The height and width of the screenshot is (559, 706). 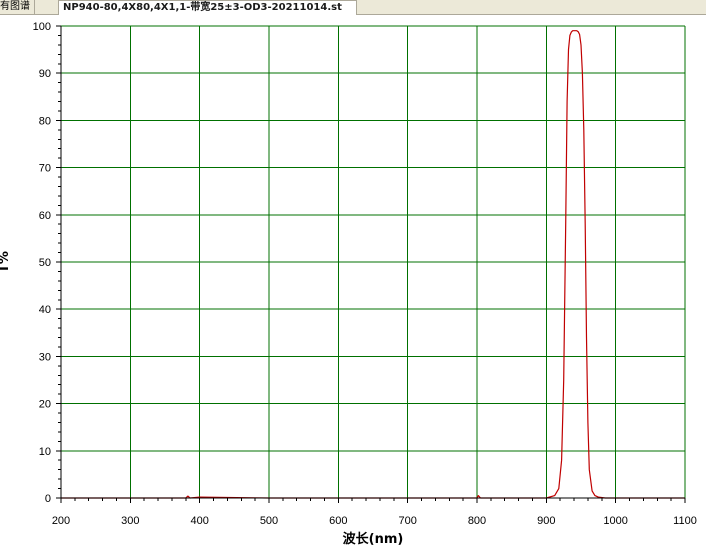 I want to click on y-tick-label: 40, so click(x=45, y=310).